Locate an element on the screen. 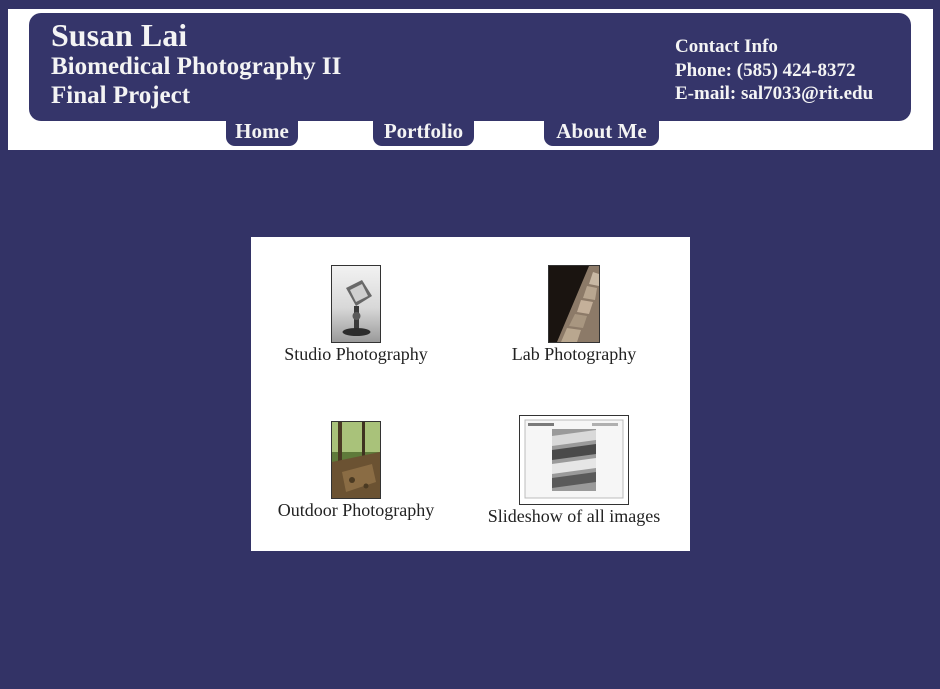 The image size is (940, 689). contact-heading: Contact Info is located at coordinates (726, 46).